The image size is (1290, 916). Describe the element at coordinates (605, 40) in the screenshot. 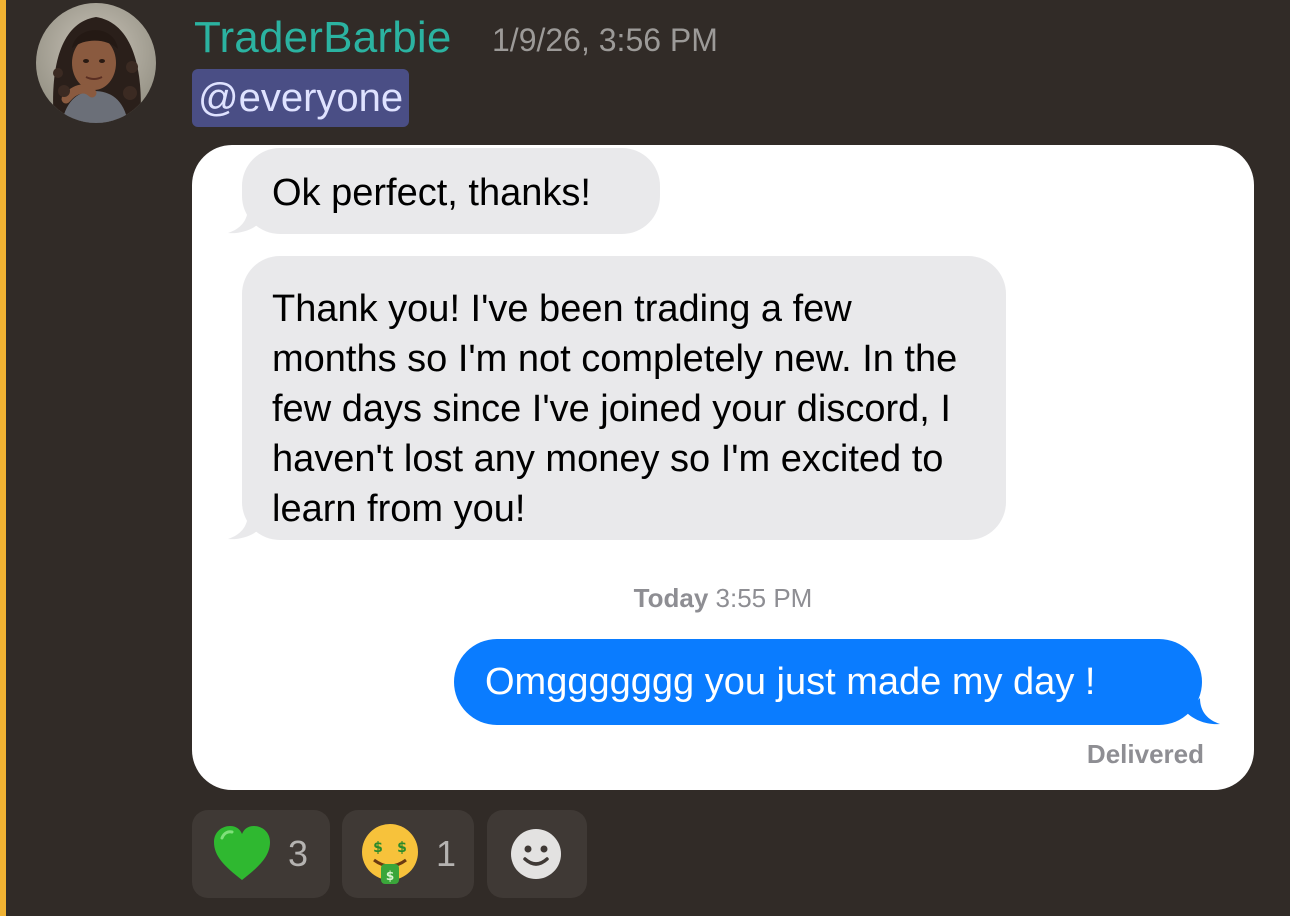

I see `message-timestamp: 1/9/26, 3:56 PM` at that location.